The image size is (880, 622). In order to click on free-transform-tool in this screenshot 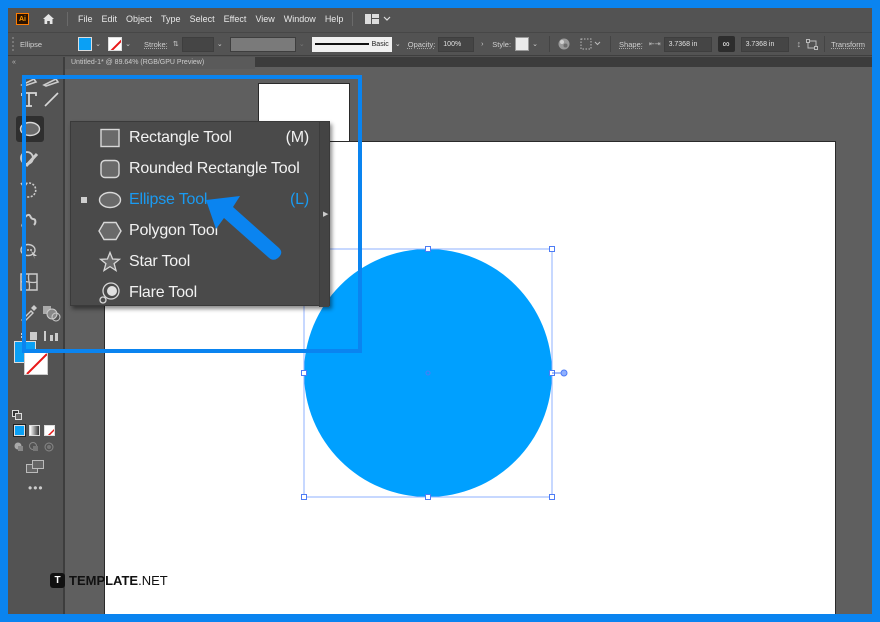, I will do `click(29, 251)`.